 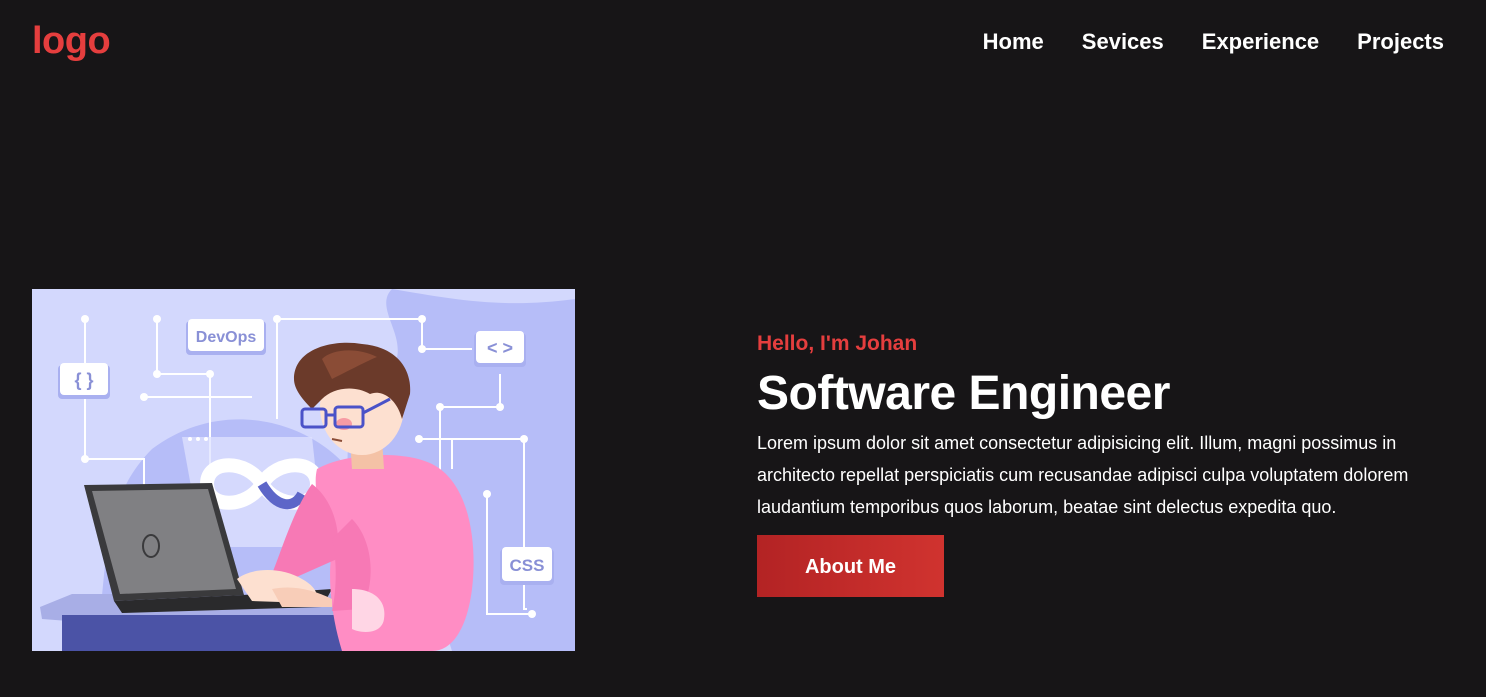 I want to click on about-me-button: About Me, so click(x=850, y=566).